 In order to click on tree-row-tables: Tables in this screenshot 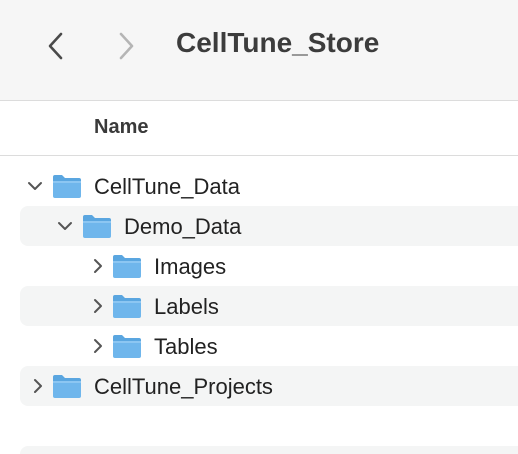, I will do `click(269, 346)`.